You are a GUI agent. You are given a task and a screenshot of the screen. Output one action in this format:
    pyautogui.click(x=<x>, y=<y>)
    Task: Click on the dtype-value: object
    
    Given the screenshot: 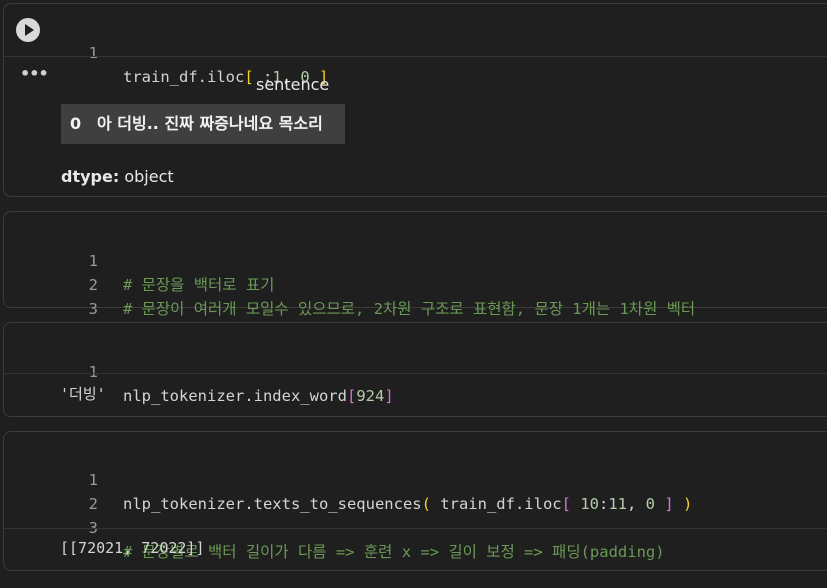 What is the action you would take?
    pyautogui.click(x=149, y=176)
    